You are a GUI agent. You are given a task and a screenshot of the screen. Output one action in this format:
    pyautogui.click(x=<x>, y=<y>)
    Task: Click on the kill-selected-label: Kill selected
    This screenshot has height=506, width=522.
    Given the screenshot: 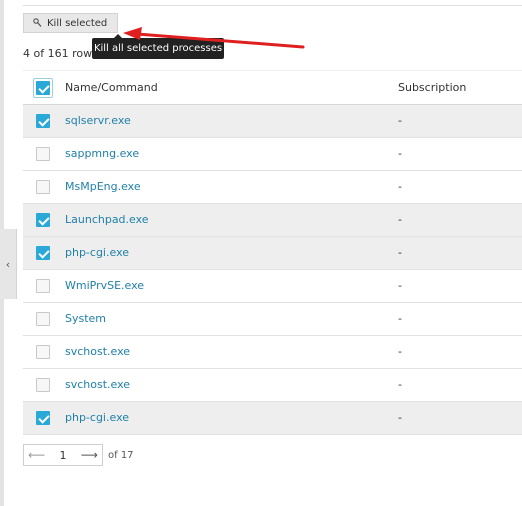 What is the action you would take?
    pyautogui.click(x=77, y=23)
    